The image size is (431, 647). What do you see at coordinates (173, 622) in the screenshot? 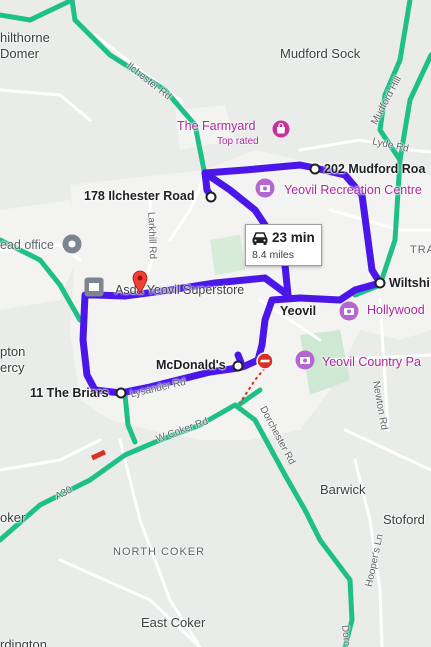
I see `town-label-east-coker: East Coker` at bounding box center [173, 622].